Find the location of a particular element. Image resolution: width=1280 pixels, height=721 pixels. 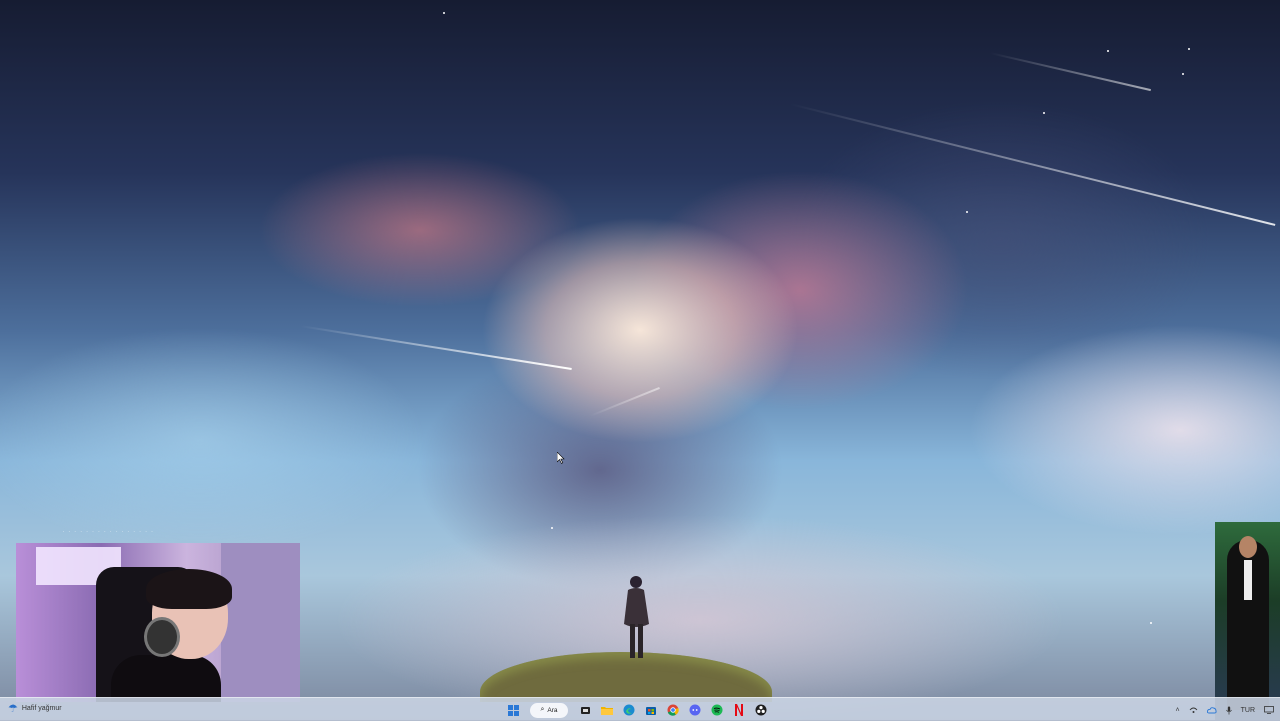

system-tray: ˄ TUR is located at coordinates (1225, 710).